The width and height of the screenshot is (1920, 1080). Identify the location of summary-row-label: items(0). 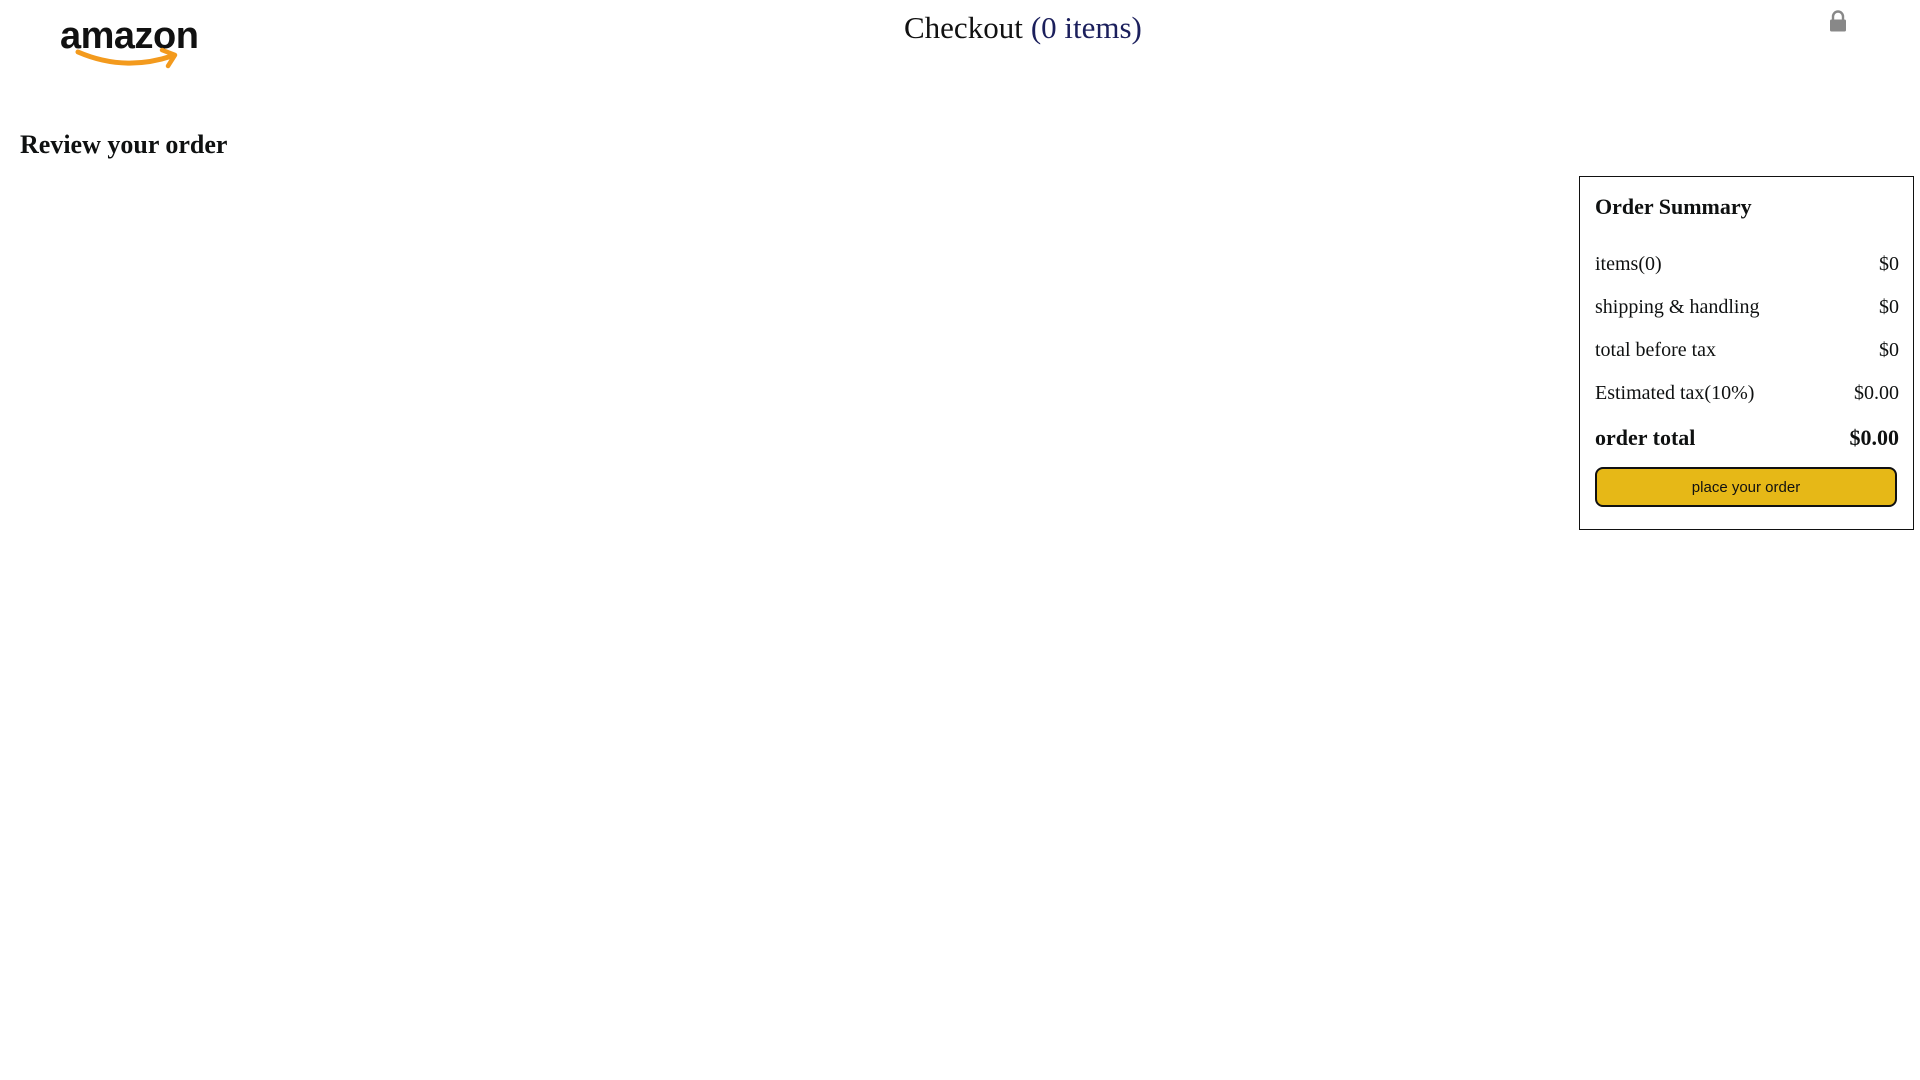
(1628, 264).